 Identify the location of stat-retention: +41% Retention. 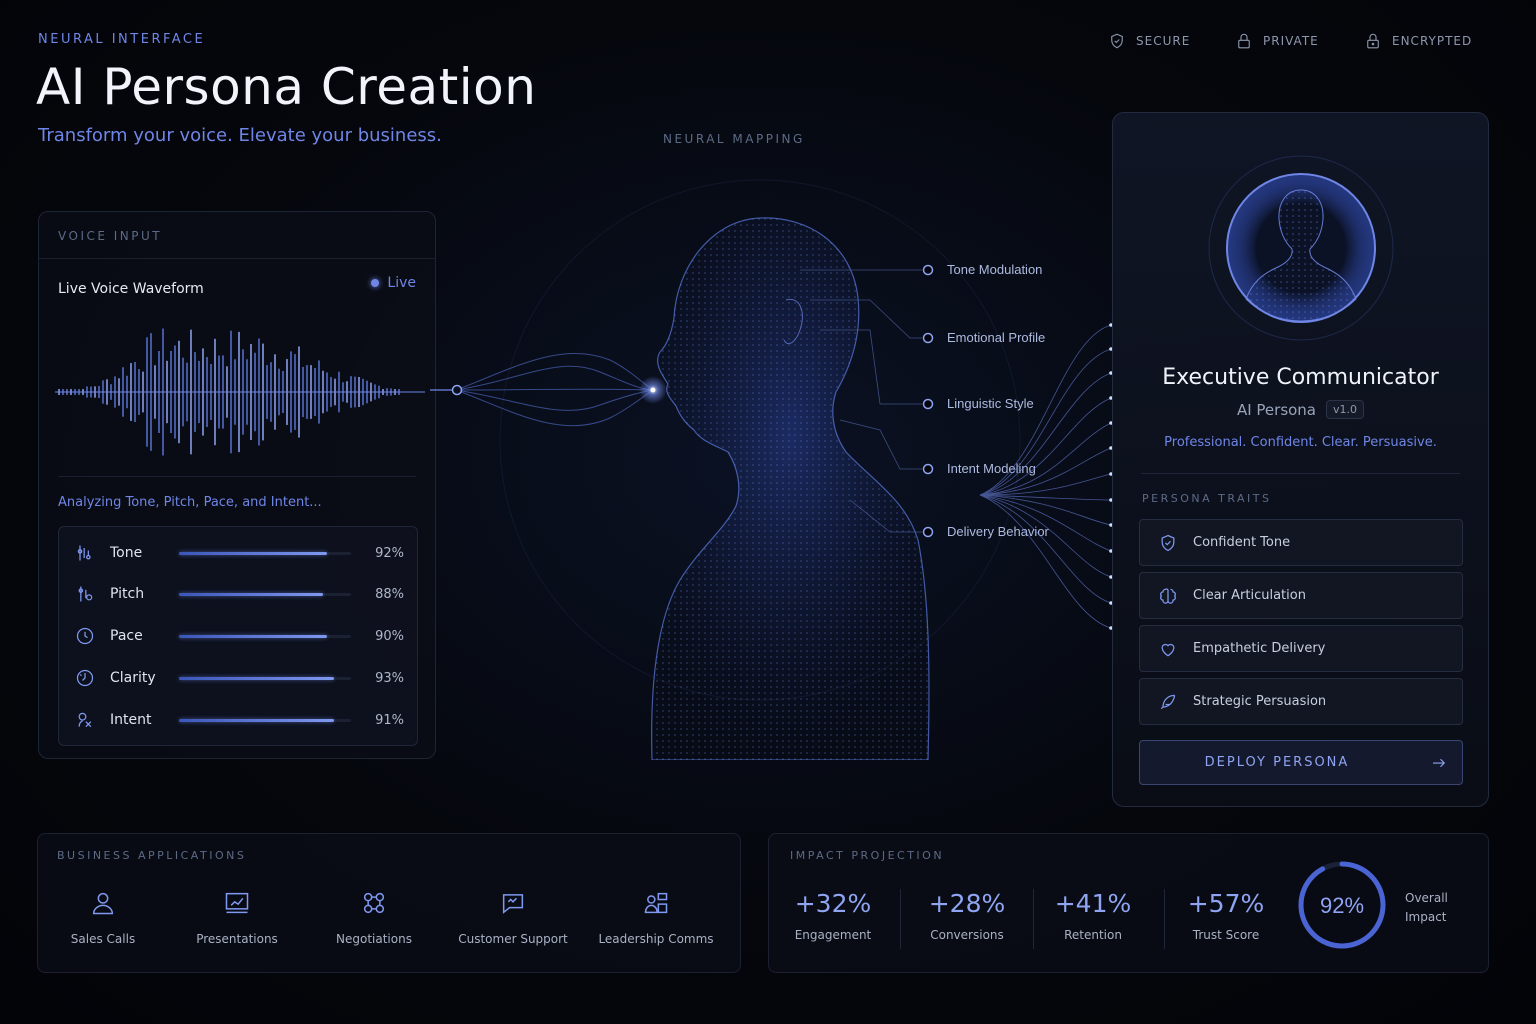
(1093, 915).